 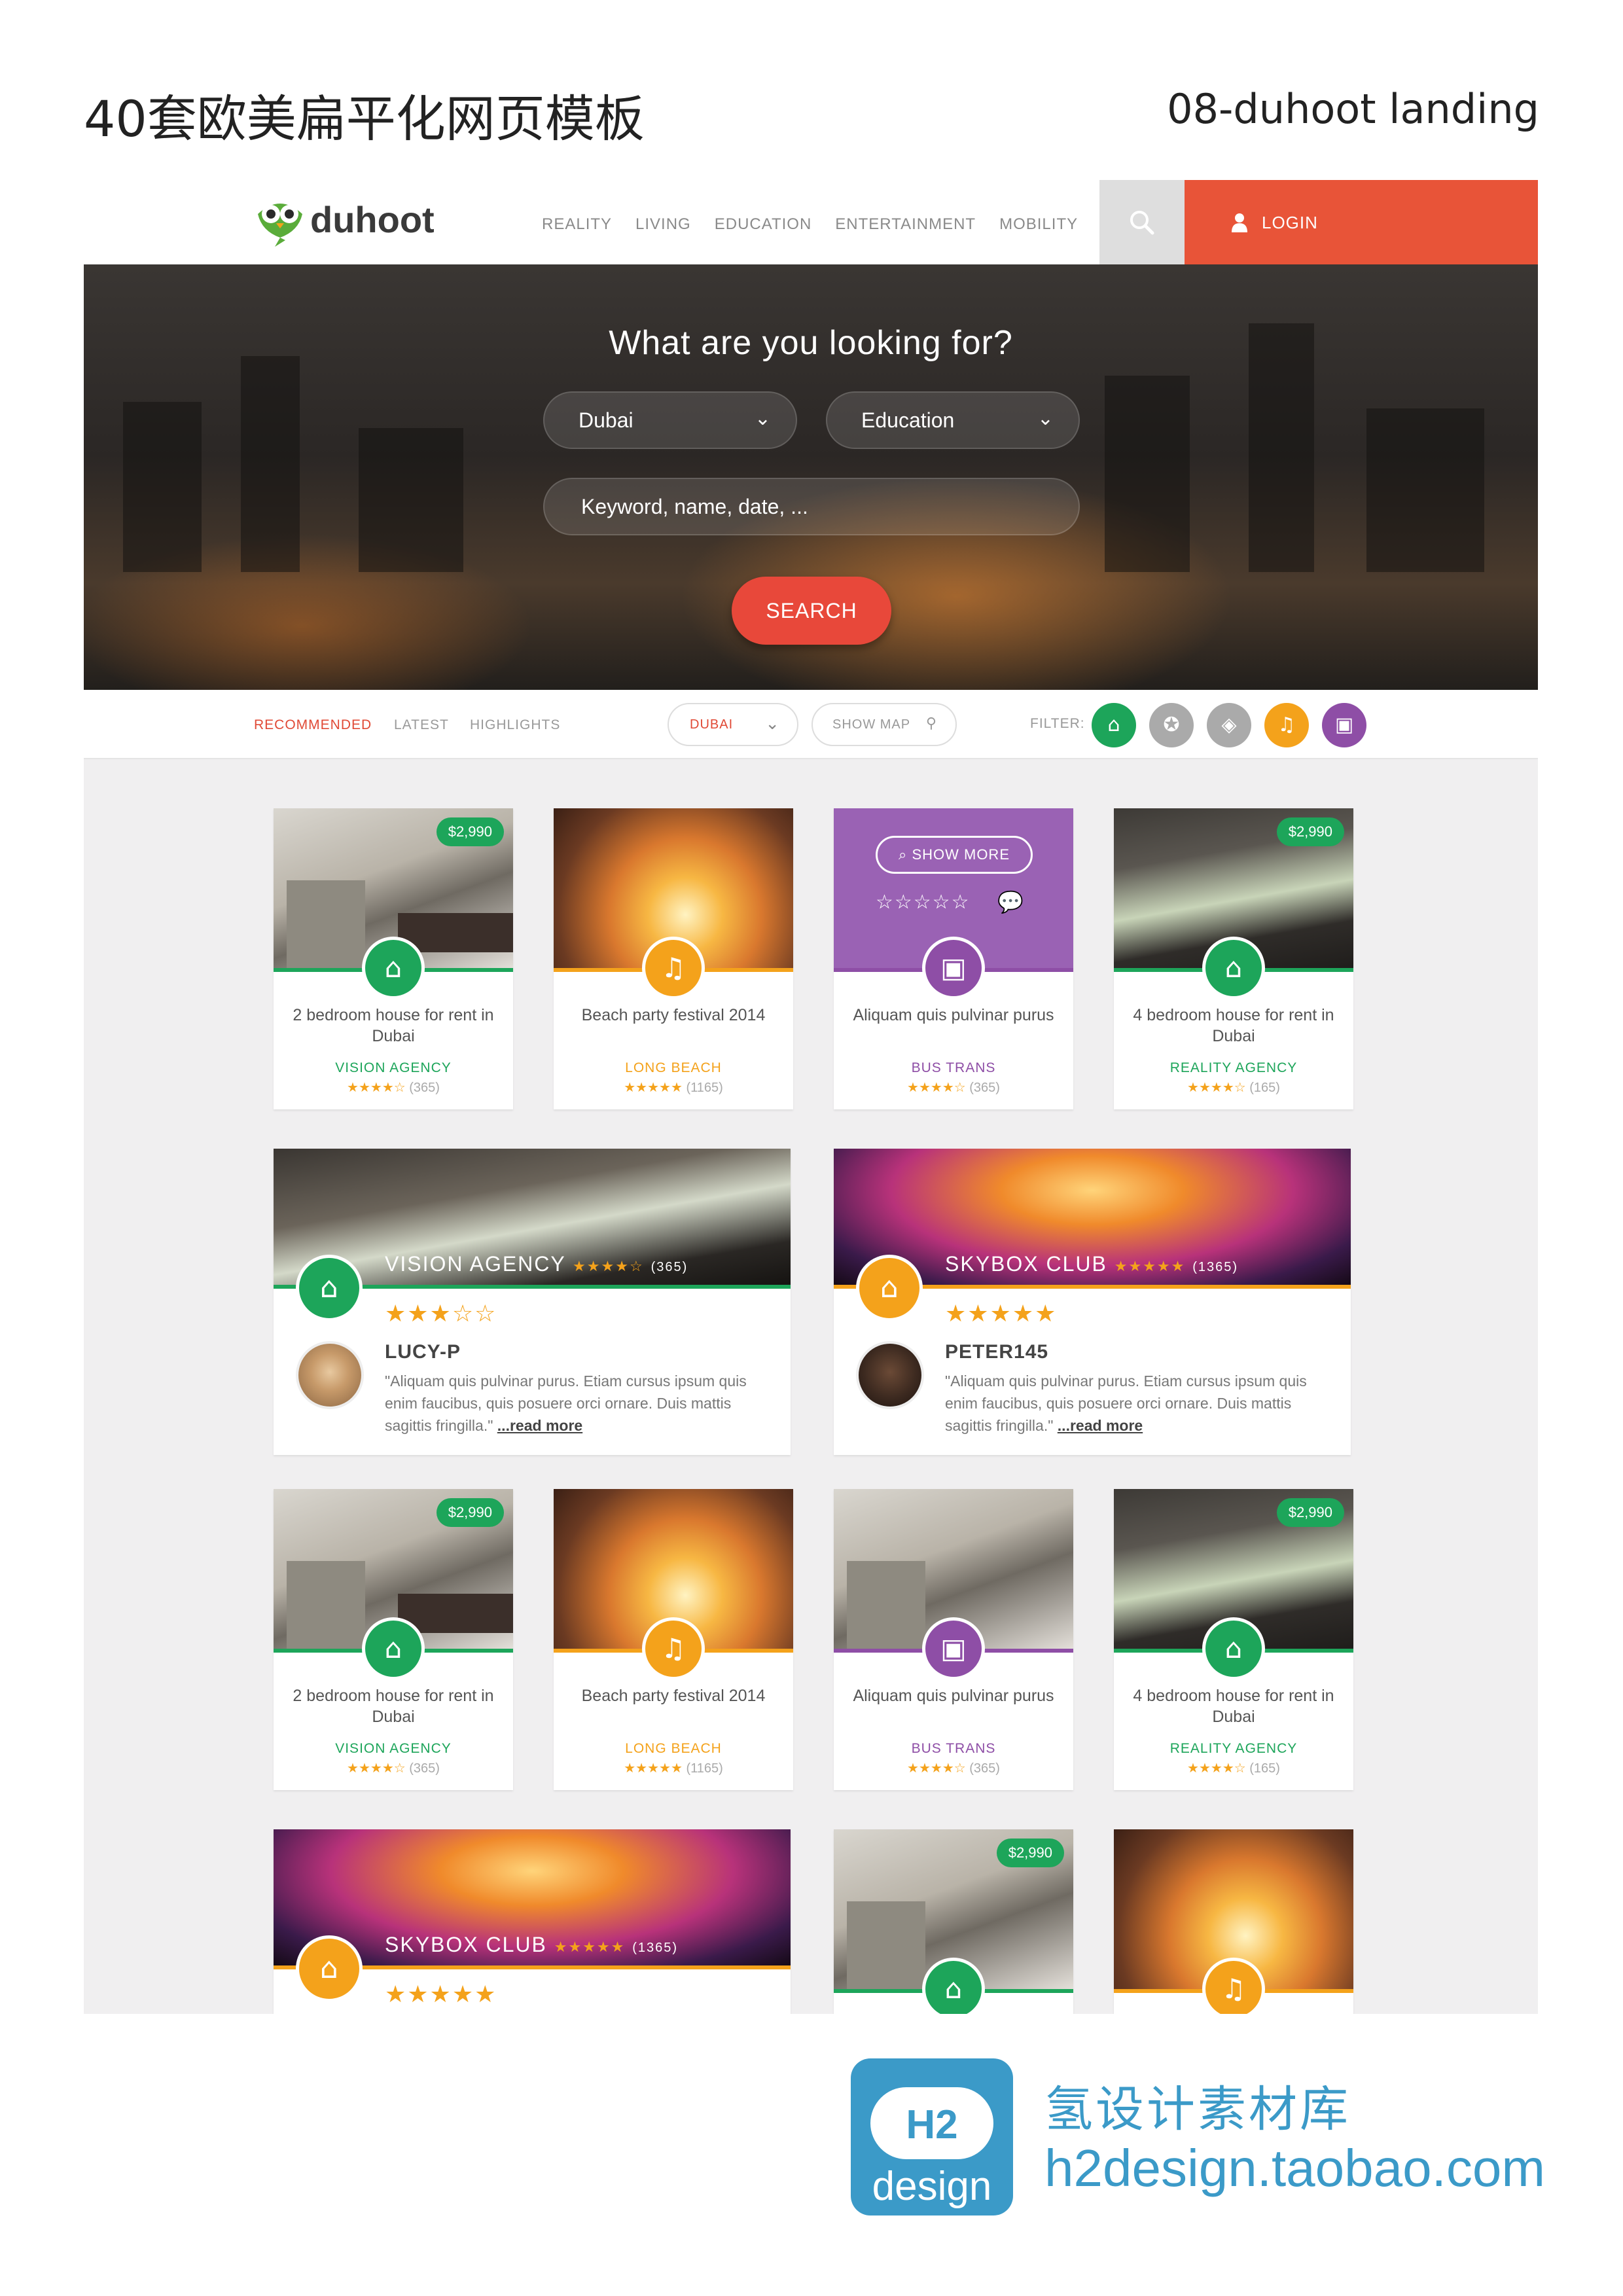 What do you see at coordinates (954, 968) in the screenshot?
I see `bus-icon: ▣` at bounding box center [954, 968].